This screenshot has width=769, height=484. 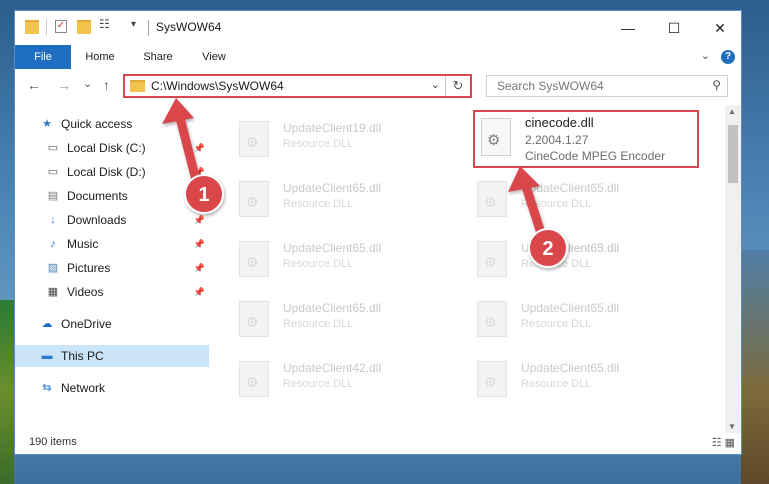 What do you see at coordinates (189, 27) in the screenshot?
I see `window-title: SysWOW64` at bounding box center [189, 27].